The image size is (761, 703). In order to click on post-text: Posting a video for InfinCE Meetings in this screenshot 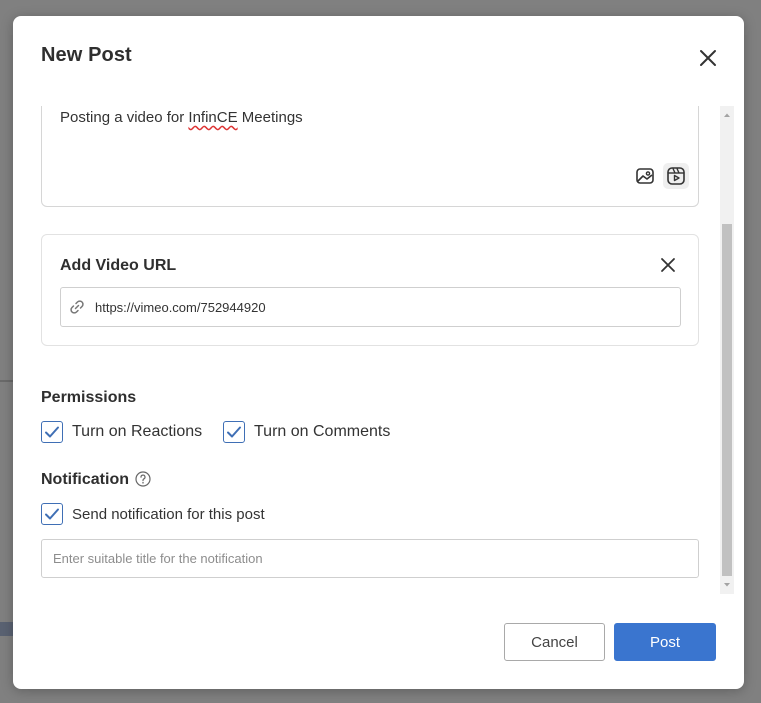, I will do `click(181, 117)`.